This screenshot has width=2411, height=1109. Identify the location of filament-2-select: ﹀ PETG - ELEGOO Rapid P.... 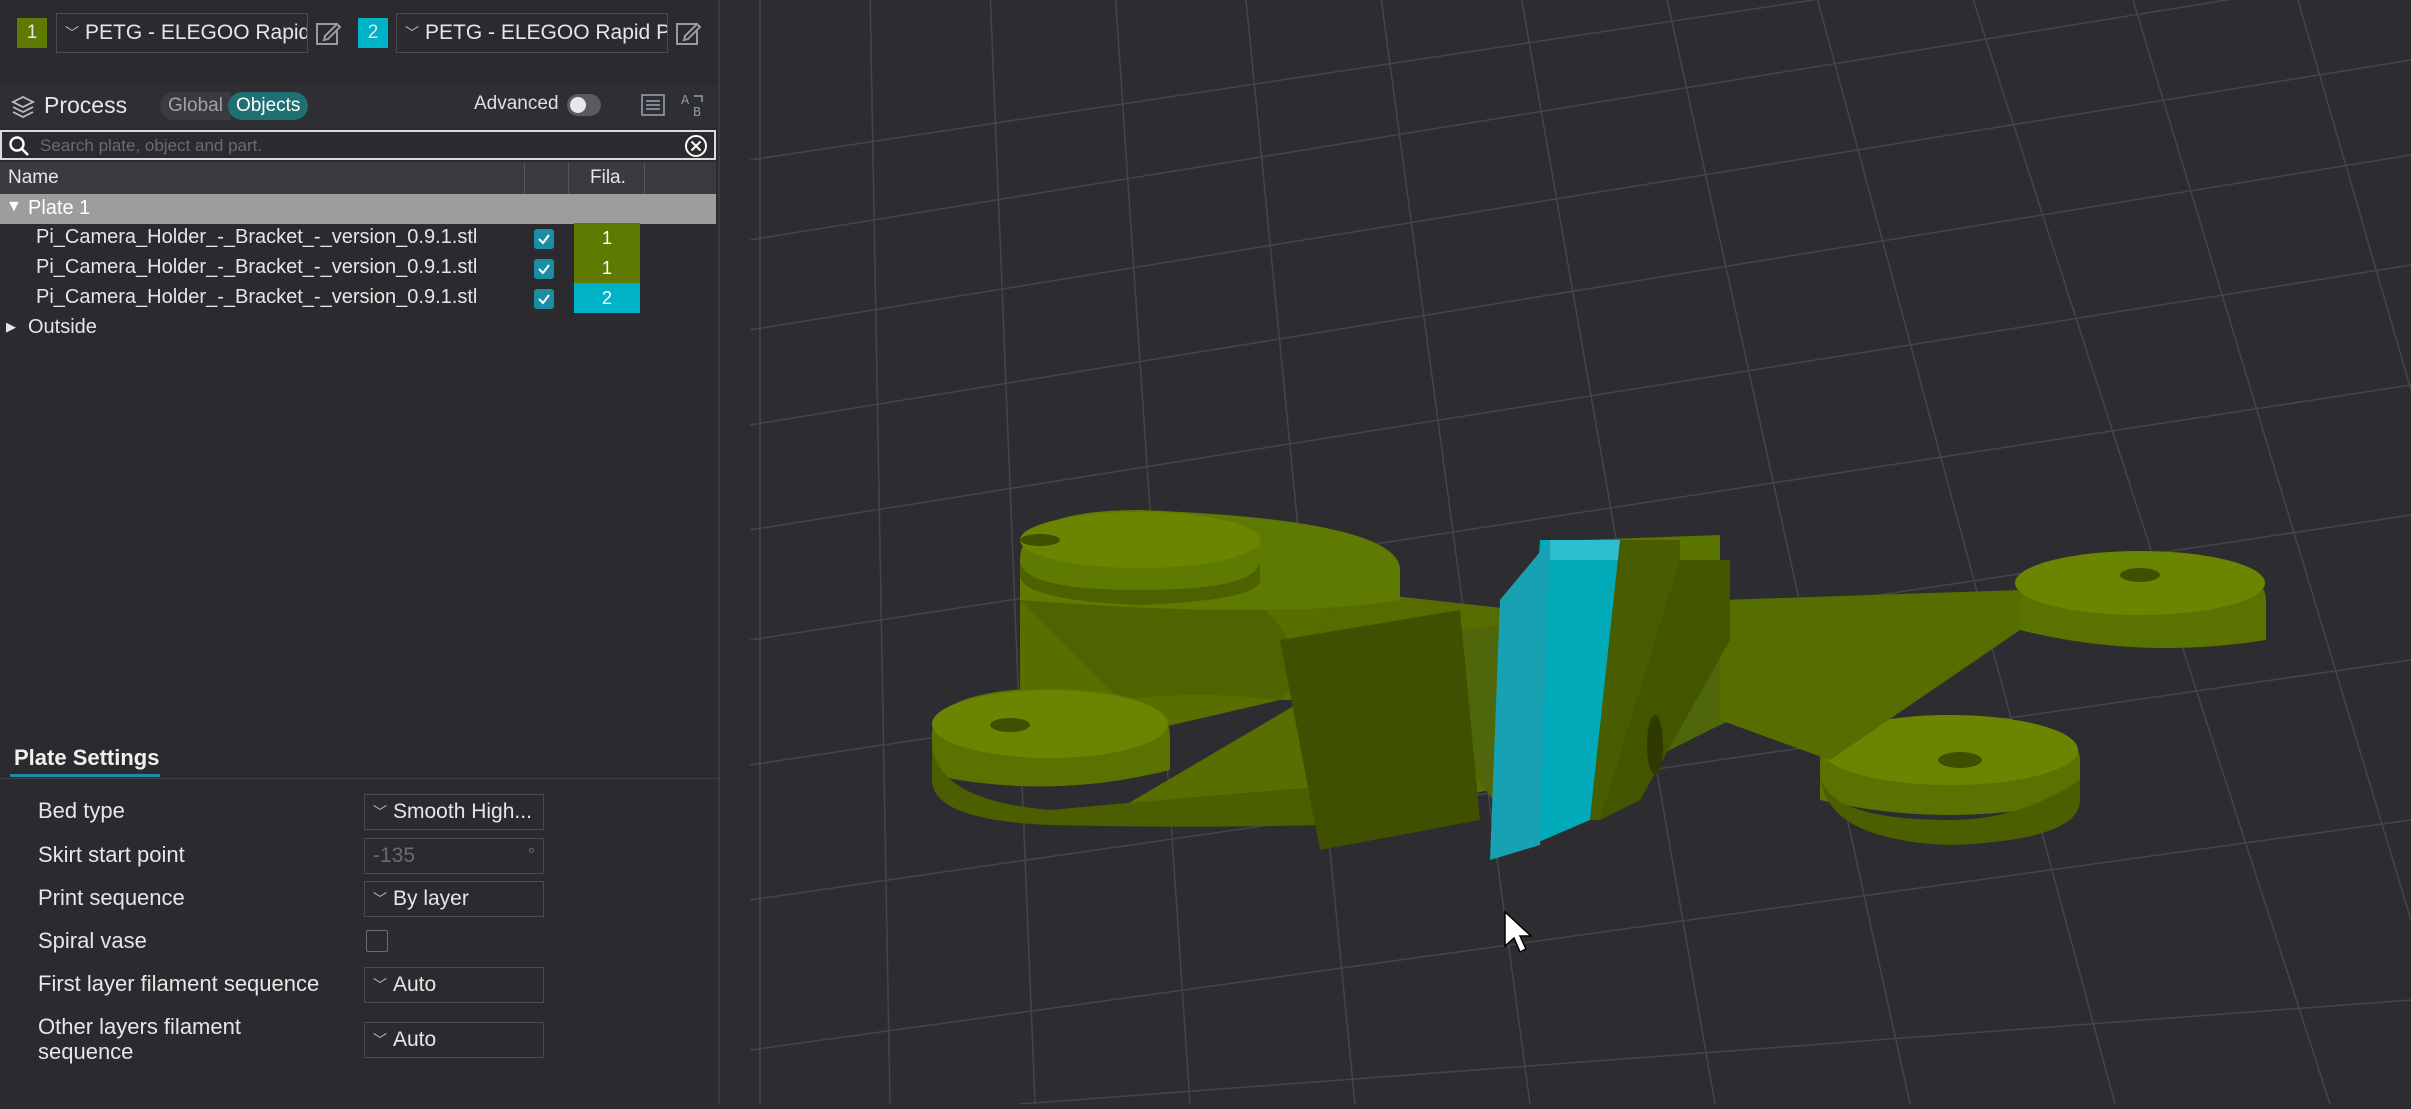
(532, 33).